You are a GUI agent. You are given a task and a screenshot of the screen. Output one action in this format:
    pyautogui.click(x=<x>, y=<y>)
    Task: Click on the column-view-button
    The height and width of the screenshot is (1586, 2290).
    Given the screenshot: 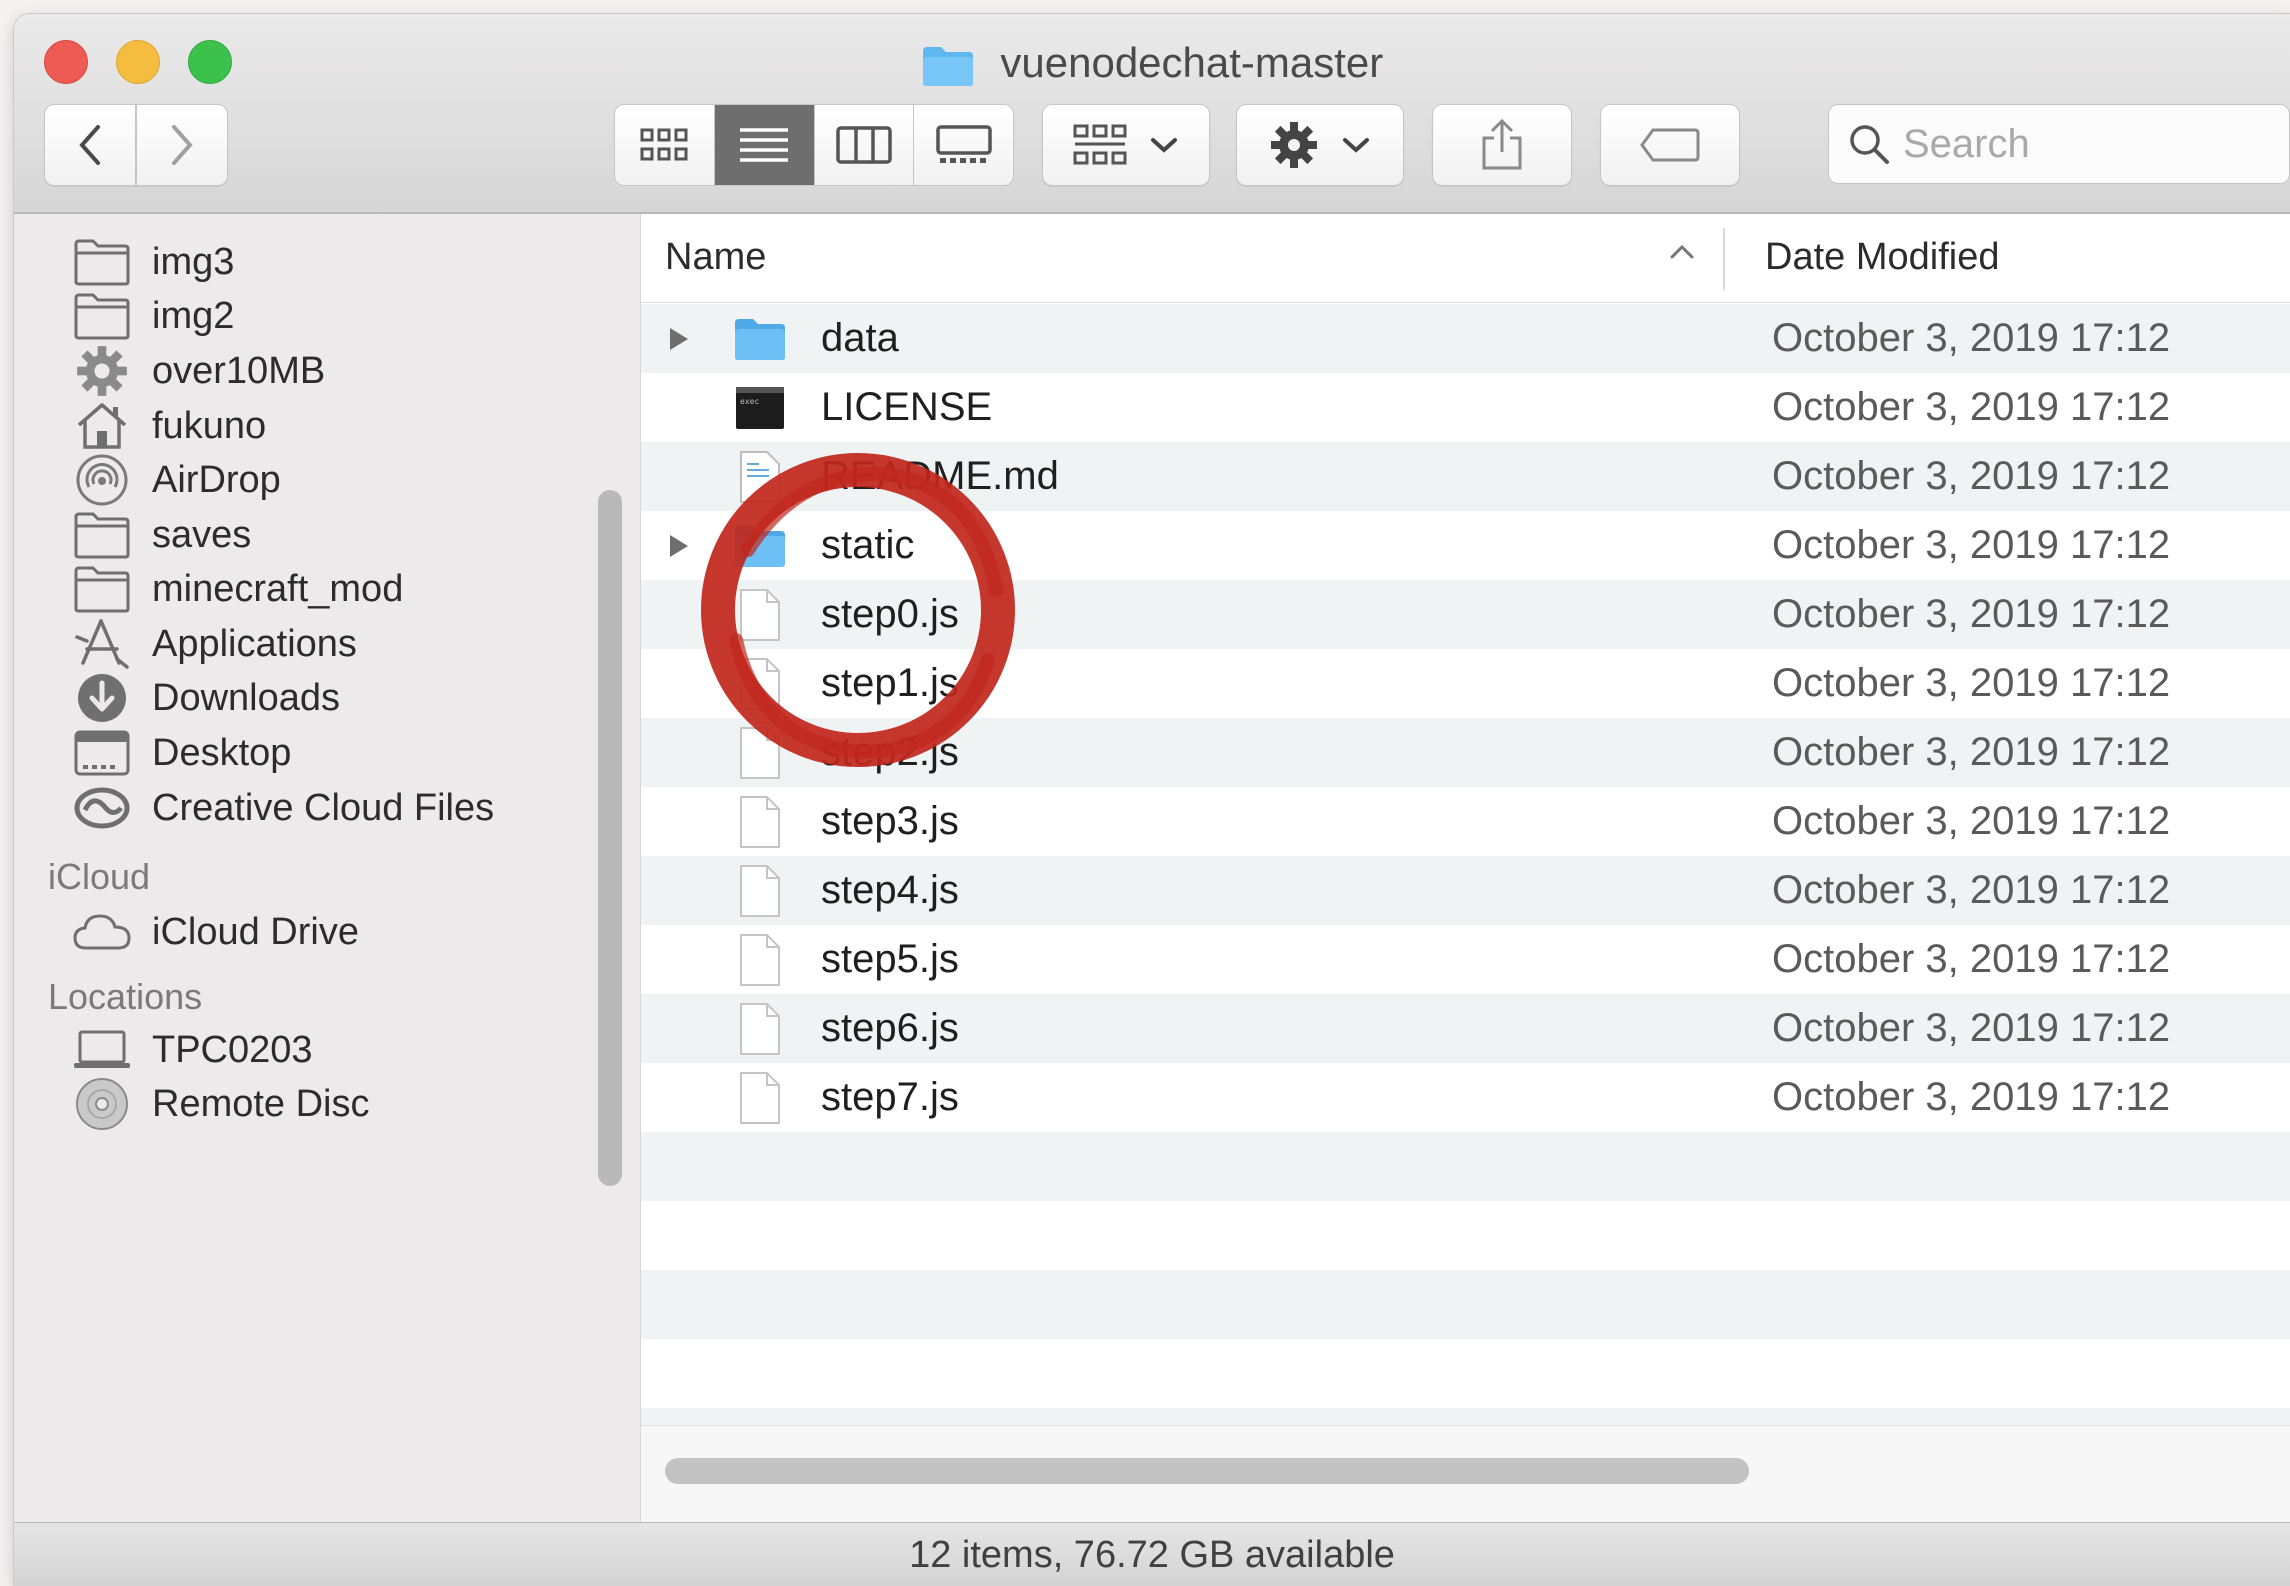 What is the action you would take?
    pyautogui.click(x=865, y=145)
    